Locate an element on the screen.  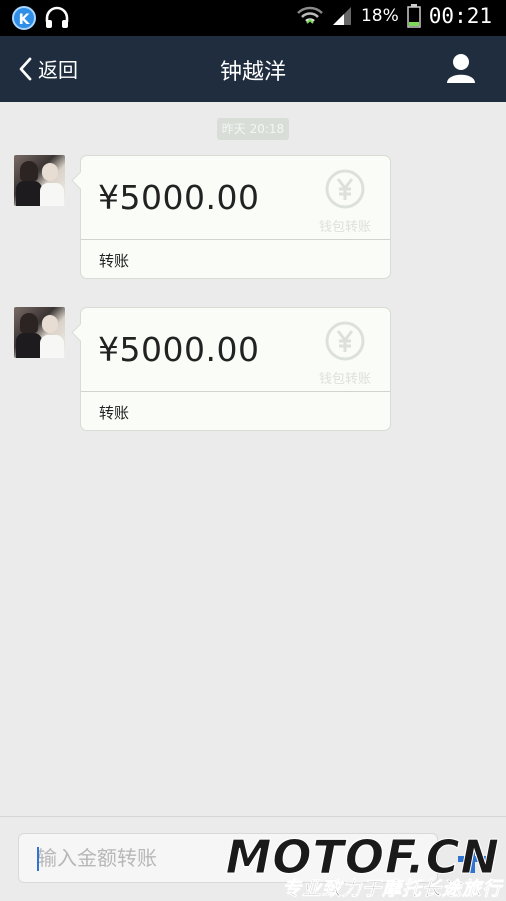
wifi-icon is located at coordinates (310, 15).